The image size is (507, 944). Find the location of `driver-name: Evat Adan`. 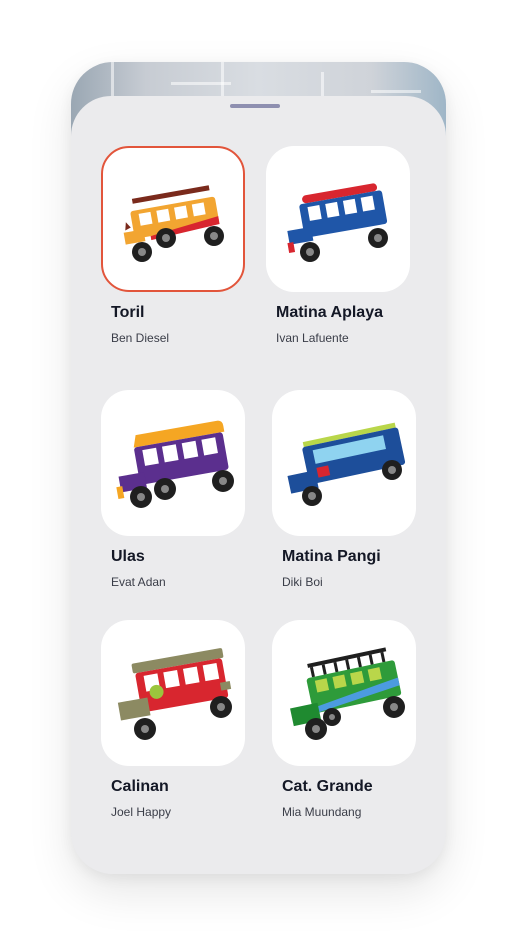

driver-name: Evat Adan is located at coordinates (138, 582).